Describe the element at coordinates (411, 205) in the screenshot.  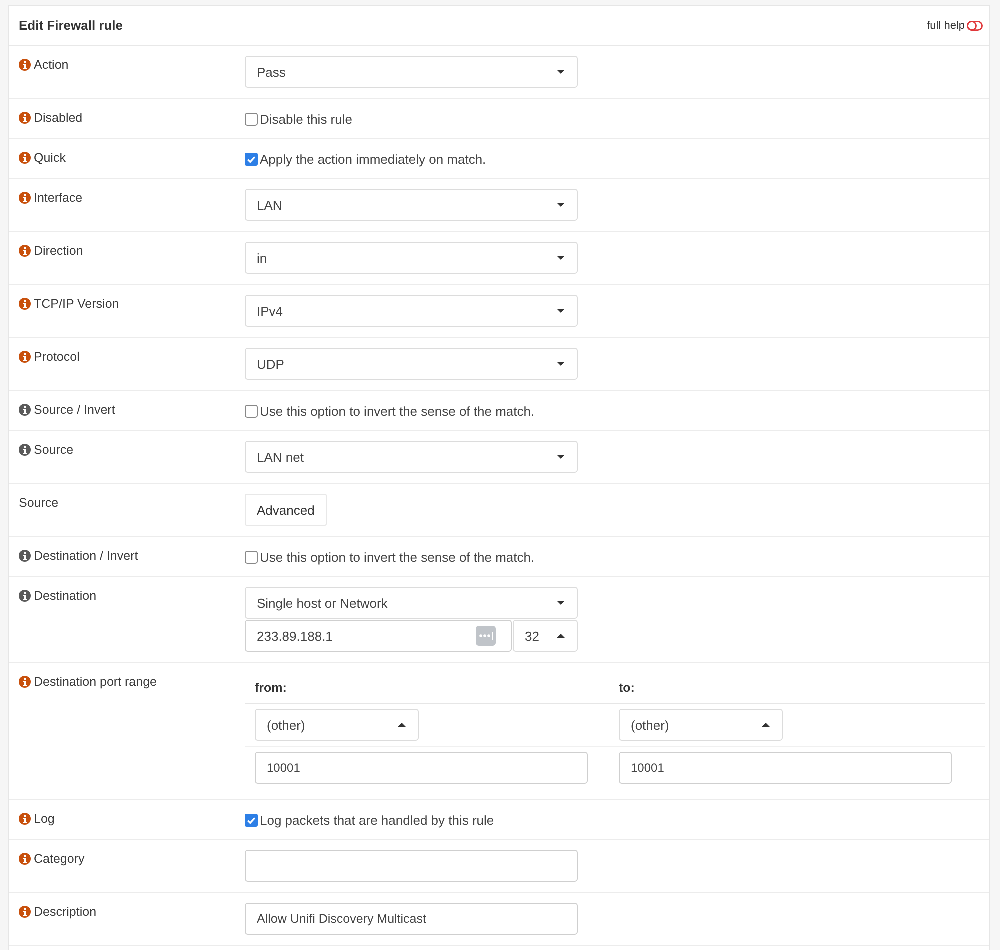
I see `select-dropdown: LAN` at that location.